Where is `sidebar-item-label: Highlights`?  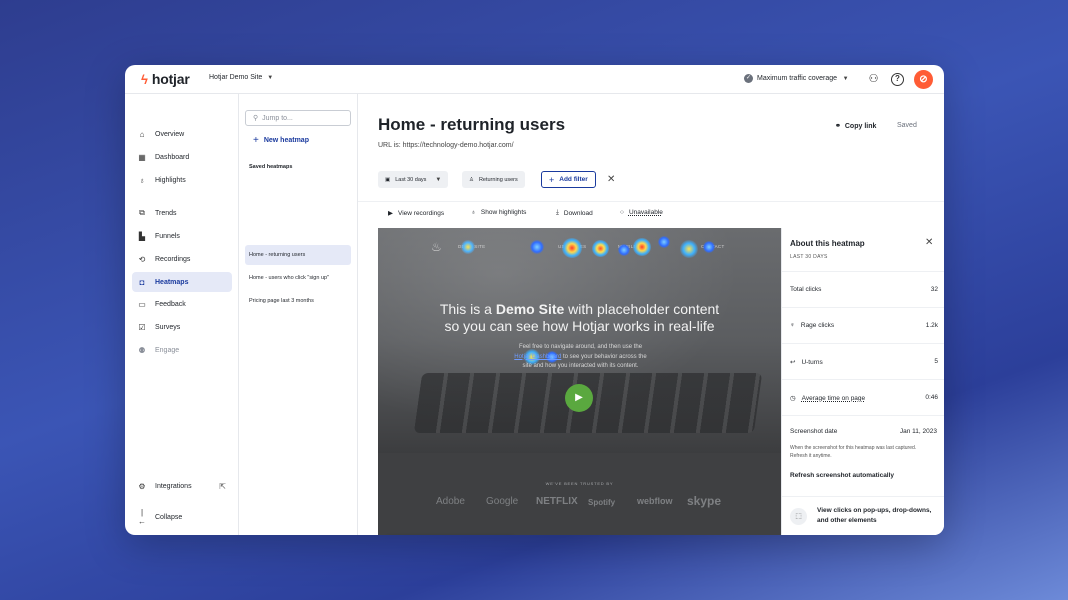 sidebar-item-label: Highlights is located at coordinates (170, 180).